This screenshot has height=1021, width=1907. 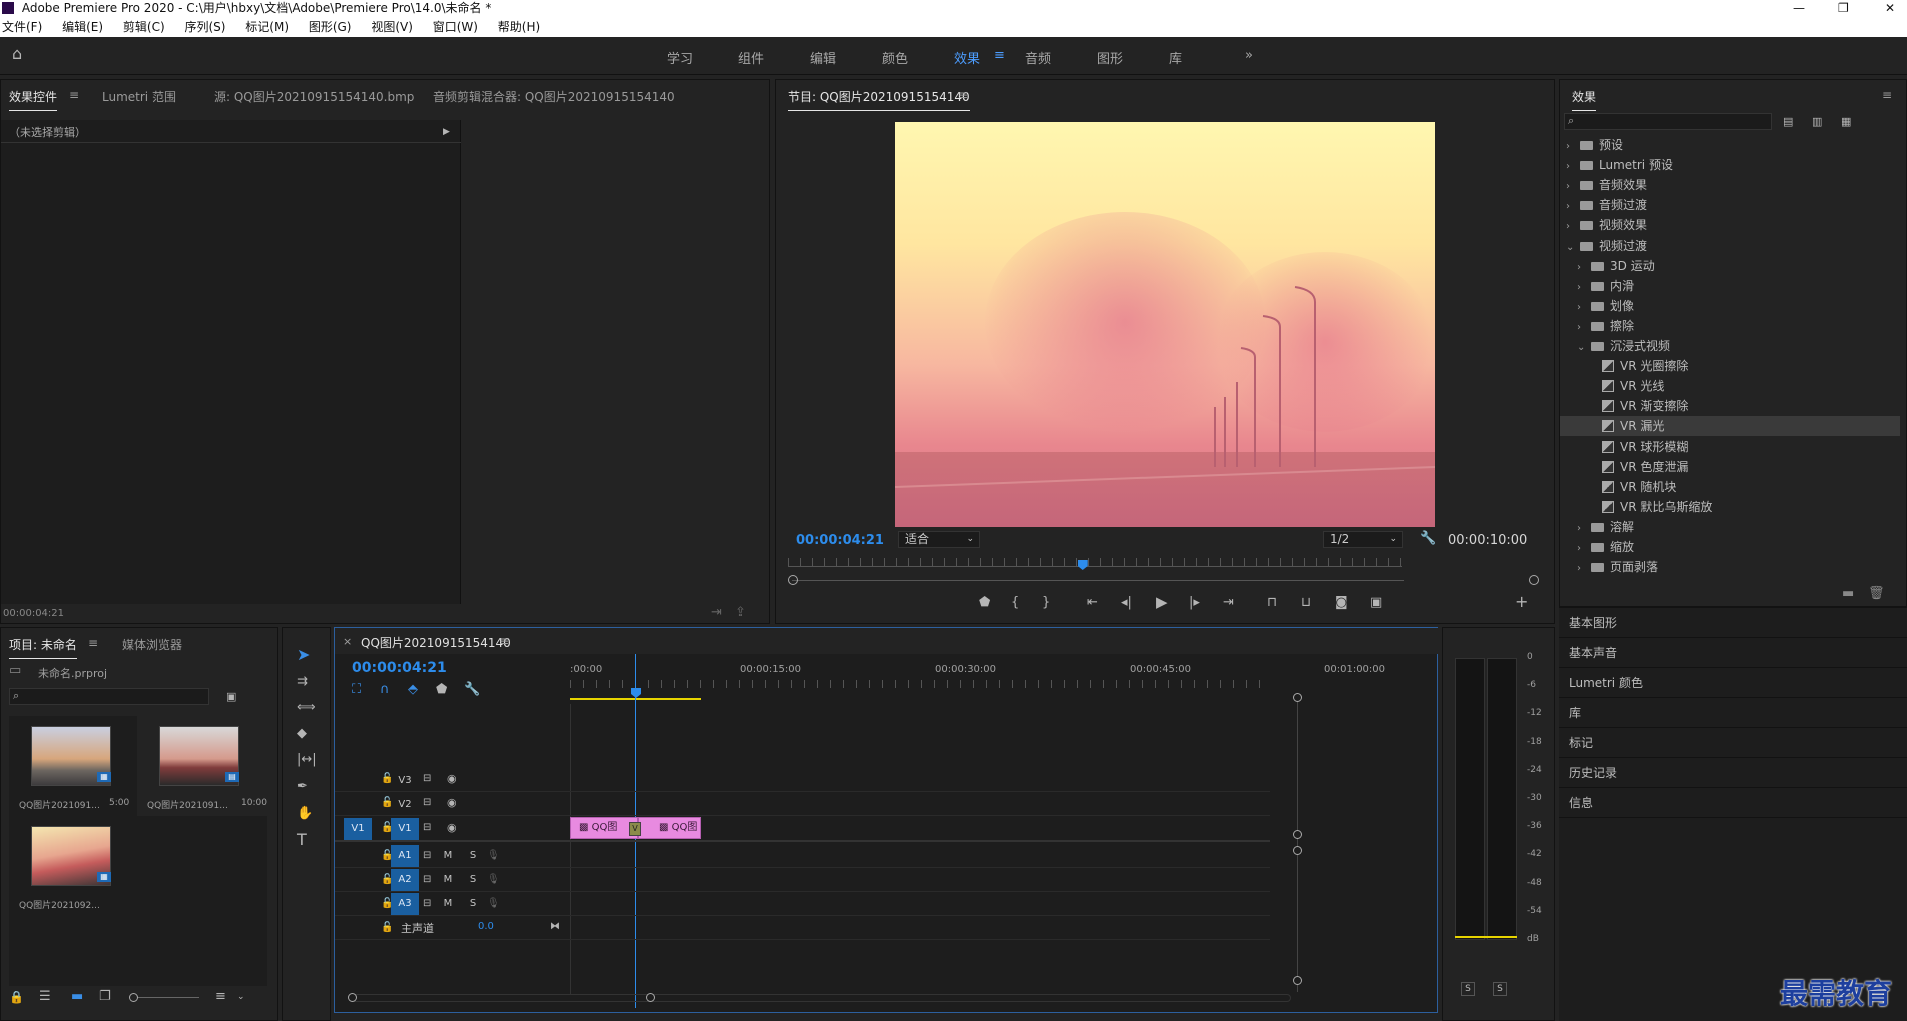 I want to click on hand-tool-icon: ✋, so click(x=305, y=814).